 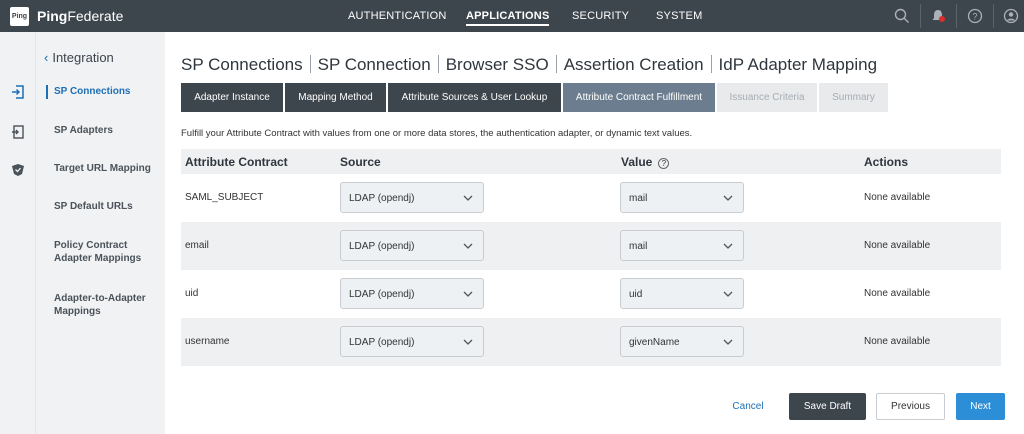 I want to click on table-row: email LDAP (opendj) mail None available, so click(x=591, y=246).